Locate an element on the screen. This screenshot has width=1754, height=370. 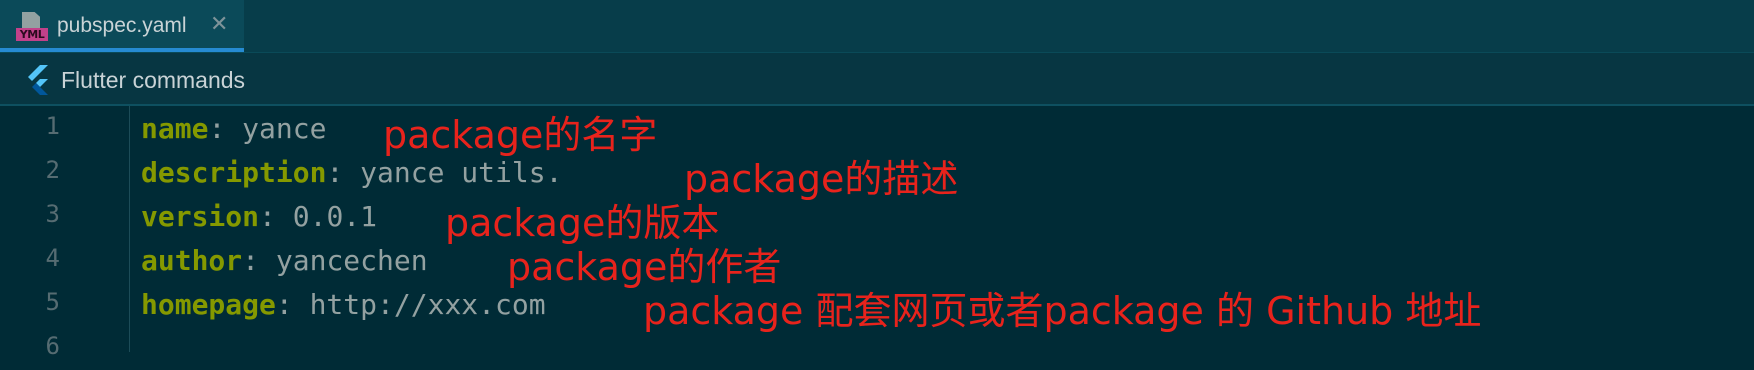
yaml-value: 0.0.1 is located at coordinates (335, 216).